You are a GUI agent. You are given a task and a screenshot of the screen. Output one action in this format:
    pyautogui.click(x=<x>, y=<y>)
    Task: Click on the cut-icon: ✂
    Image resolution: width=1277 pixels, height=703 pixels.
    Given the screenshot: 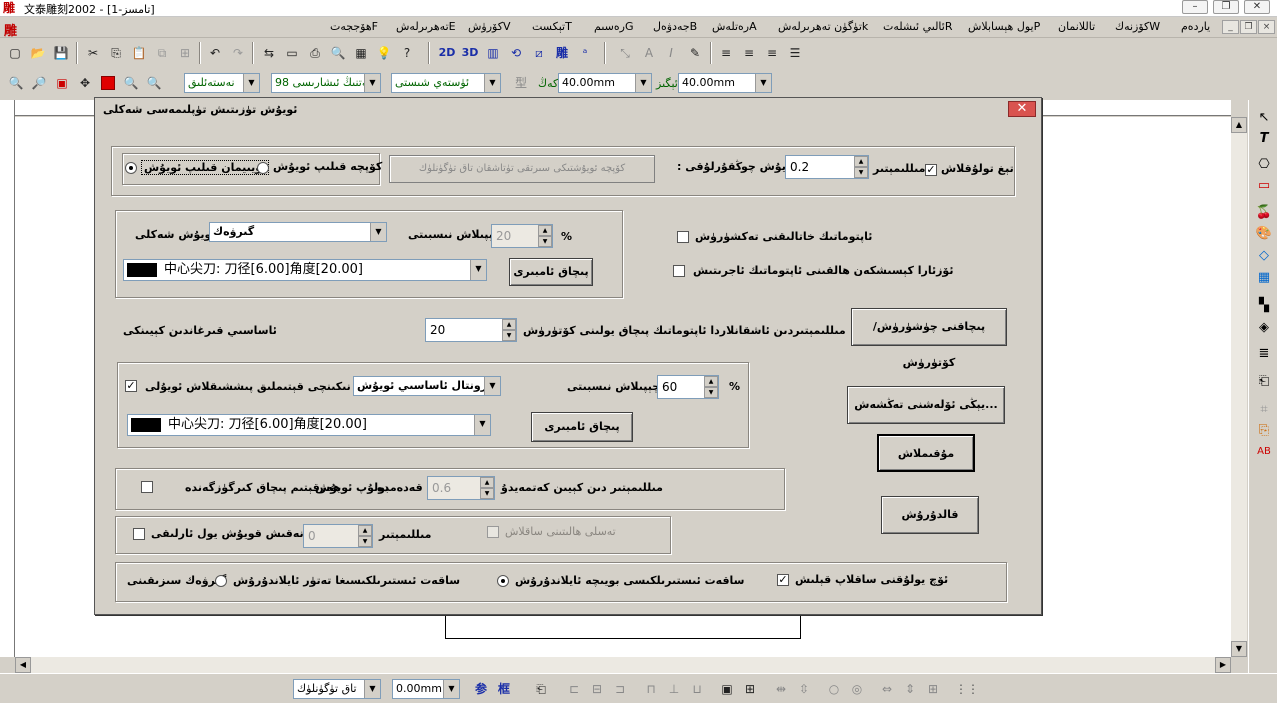 What is the action you would take?
    pyautogui.click(x=93, y=53)
    